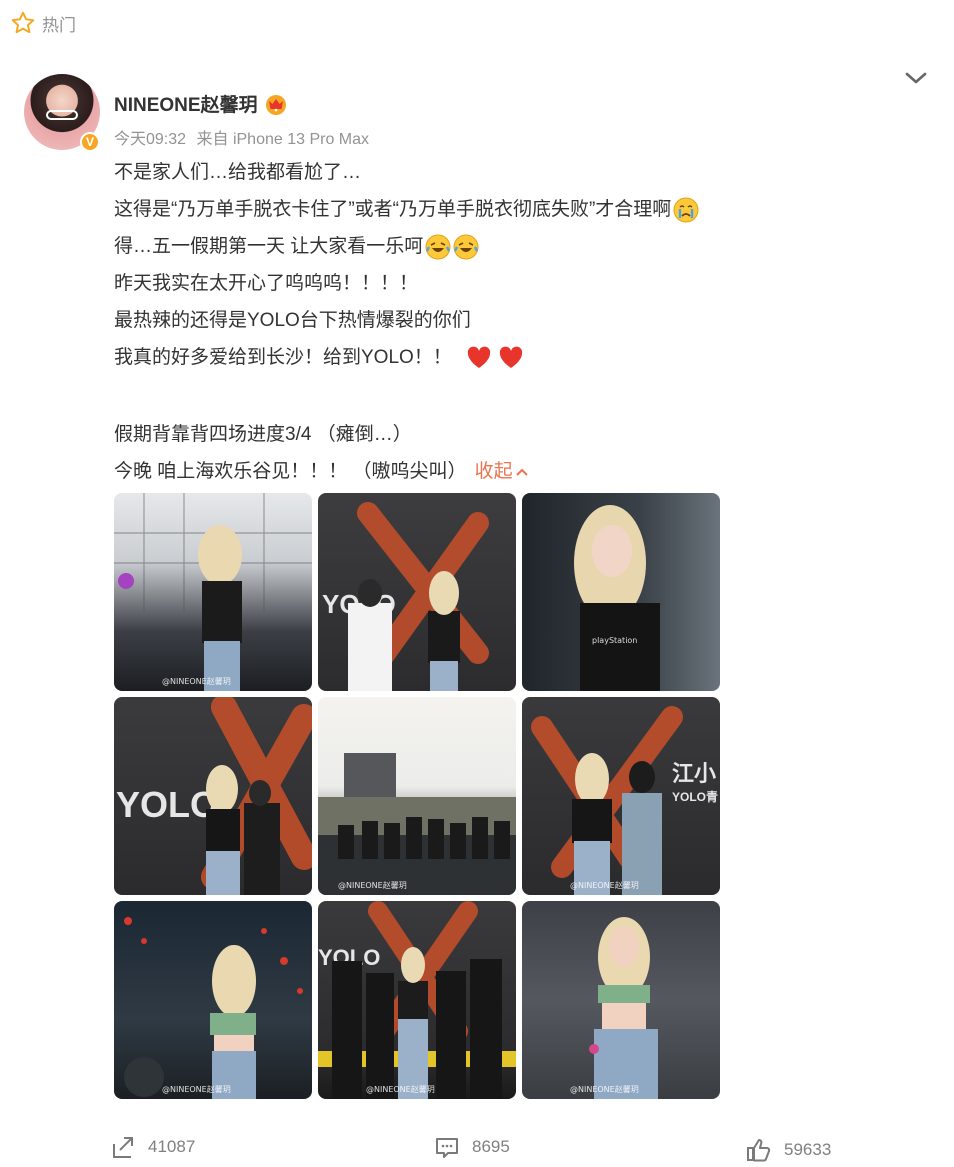  What do you see at coordinates (417, 1000) in the screenshot?
I see `photo-8: YOLO @NINEONE赵馨玥` at bounding box center [417, 1000].